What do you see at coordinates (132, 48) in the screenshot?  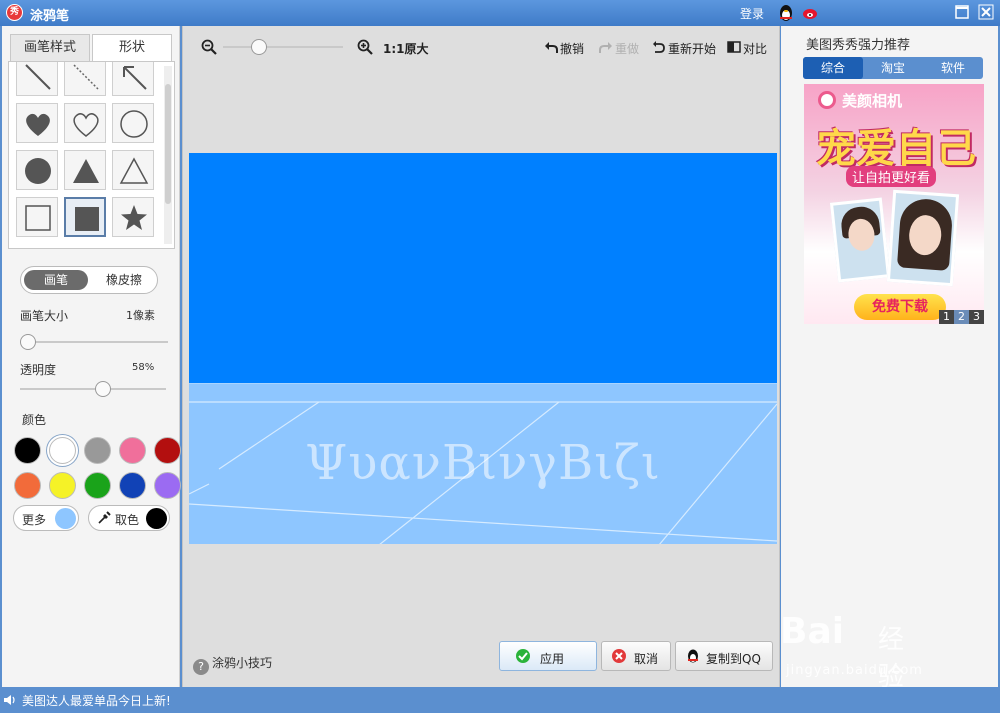 I see `tab-shapes: 形状` at bounding box center [132, 48].